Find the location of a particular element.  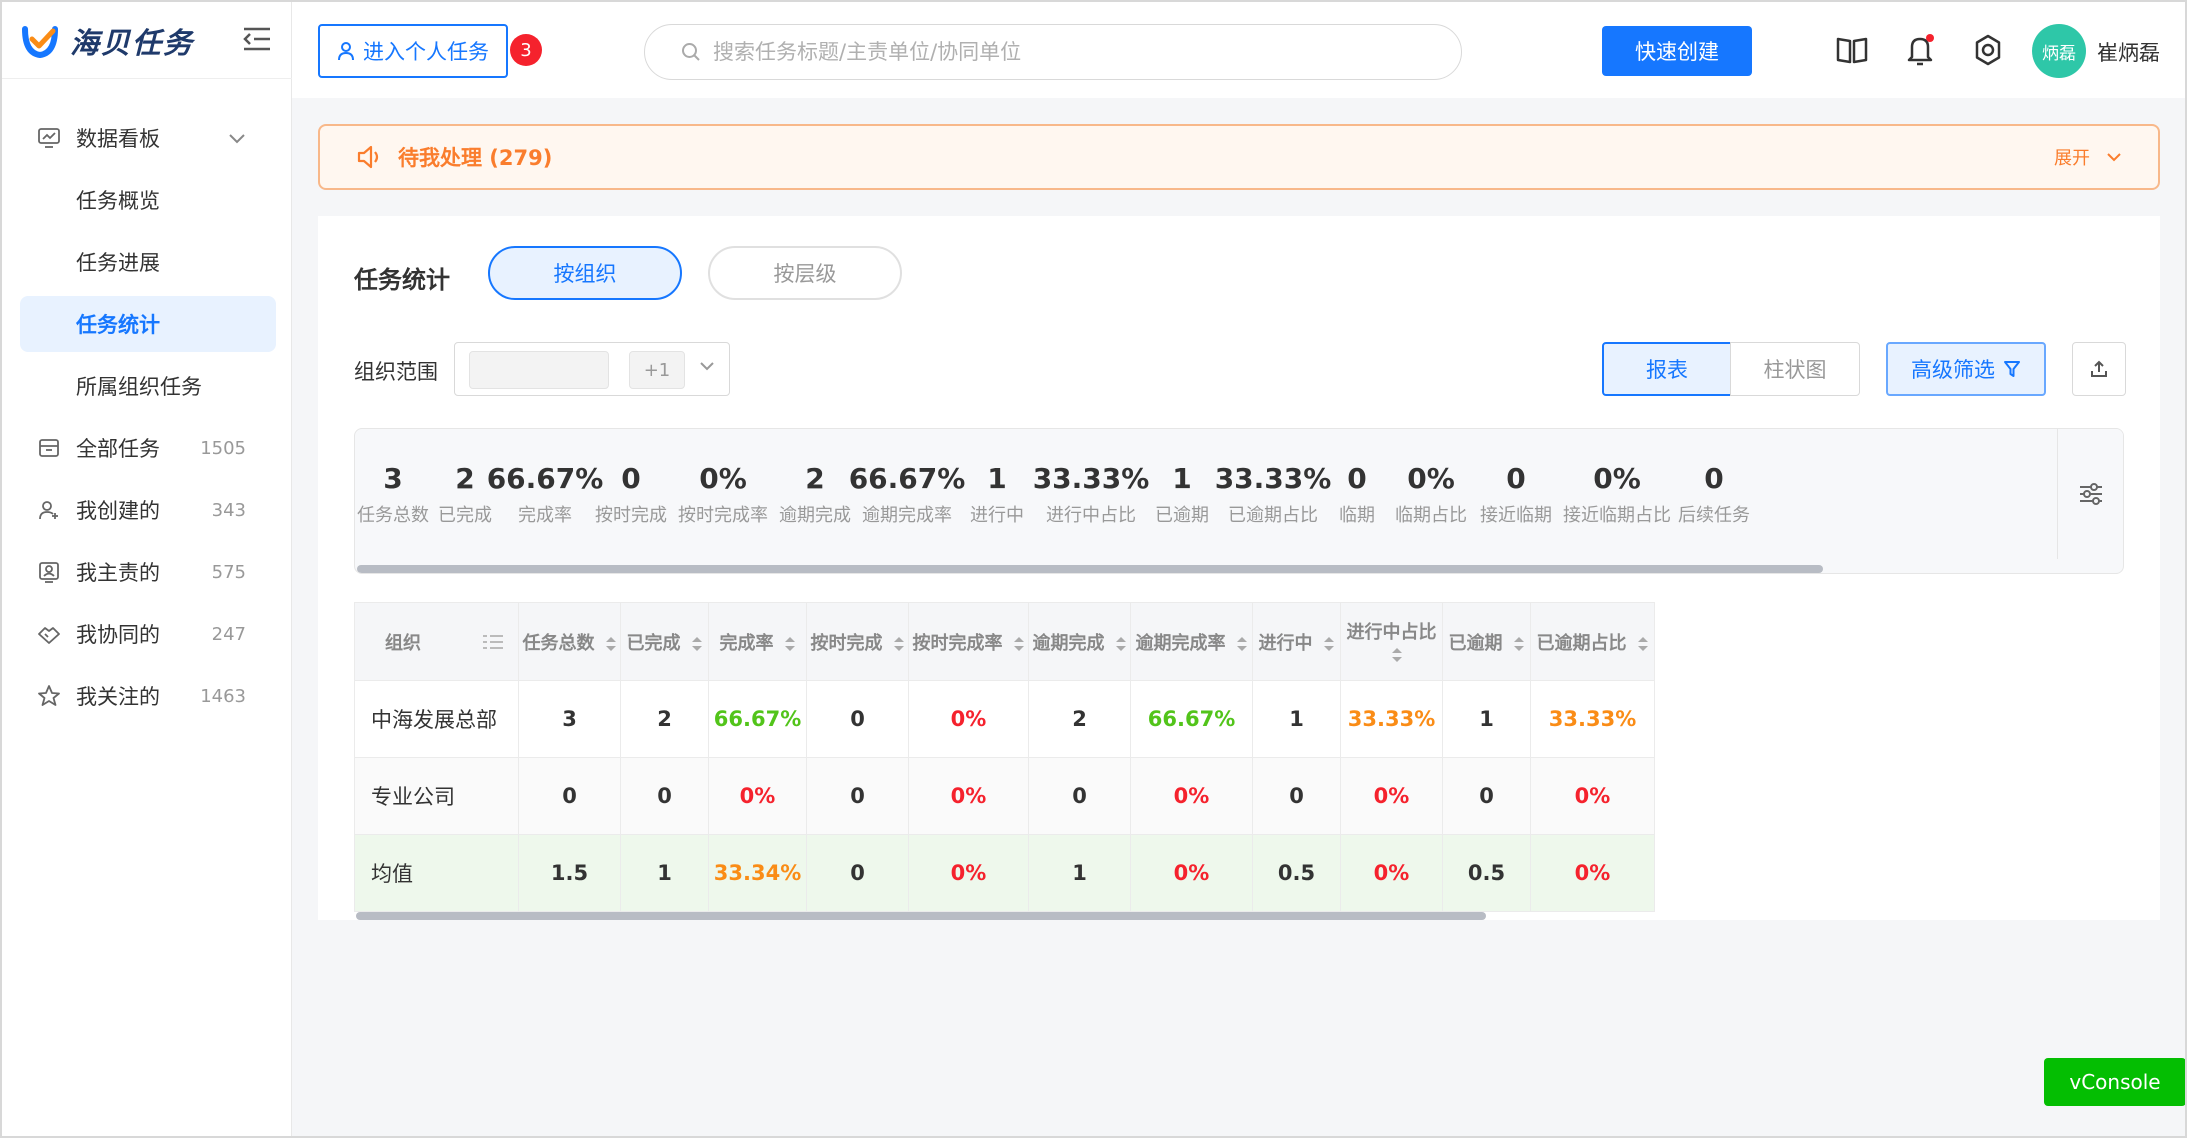

column-header-label: 逾期完成率 is located at coordinates (1180, 643).